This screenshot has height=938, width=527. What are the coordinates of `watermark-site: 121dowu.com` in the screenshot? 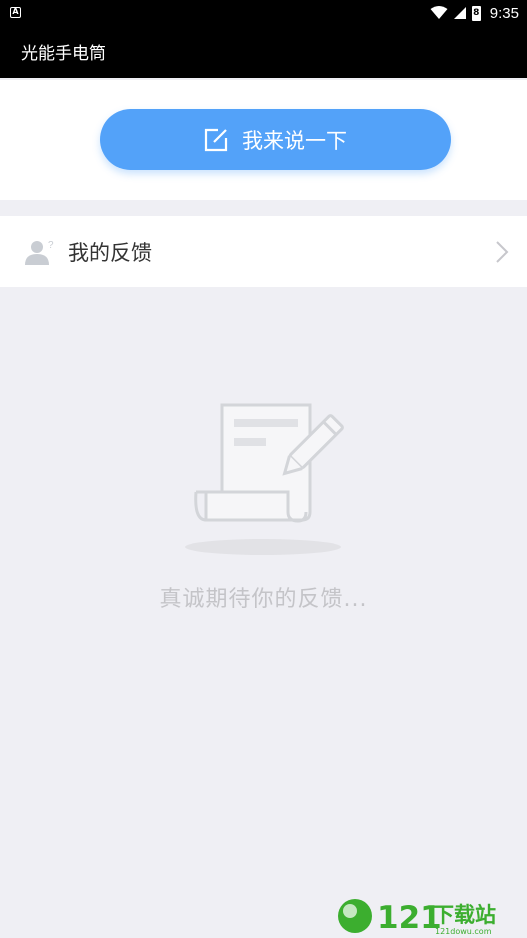 It's located at (463, 931).